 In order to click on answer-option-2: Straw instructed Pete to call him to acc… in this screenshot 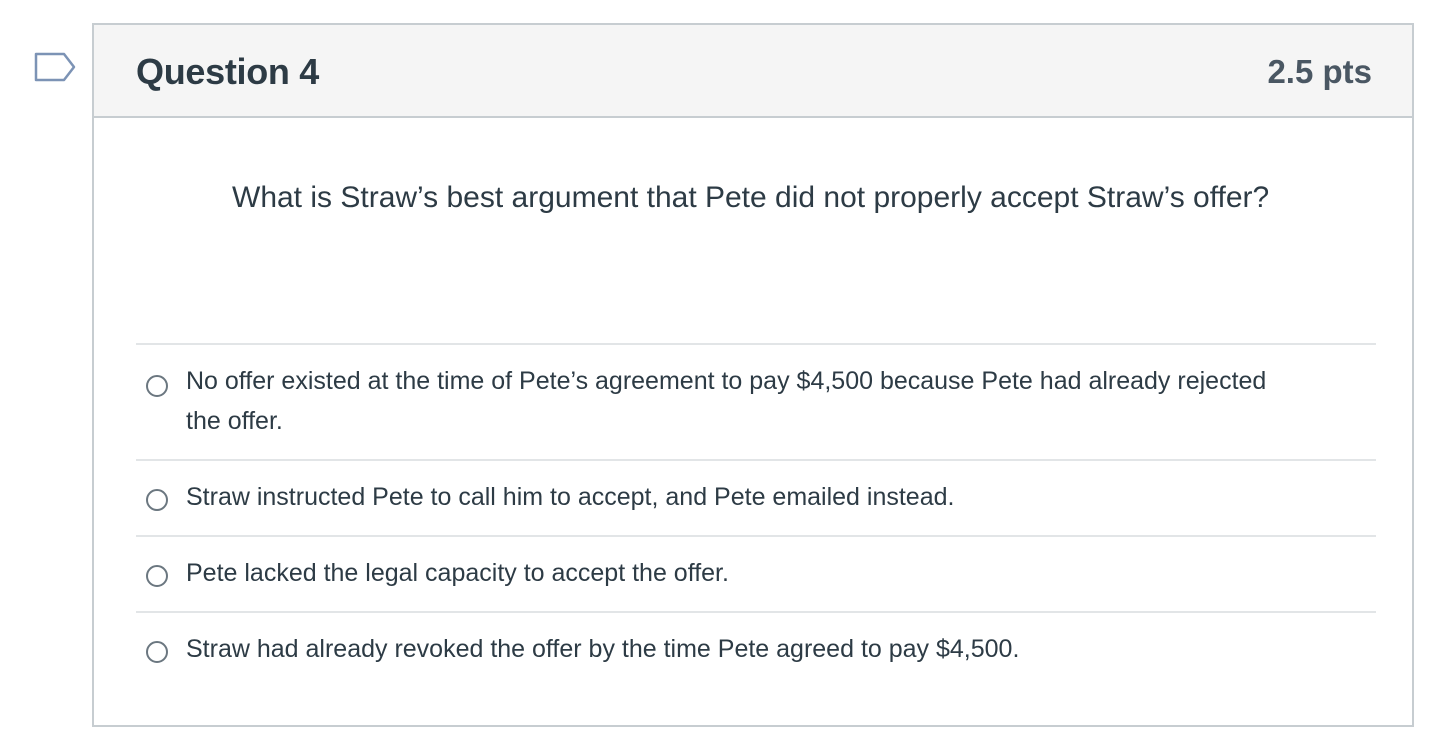, I will do `click(756, 497)`.